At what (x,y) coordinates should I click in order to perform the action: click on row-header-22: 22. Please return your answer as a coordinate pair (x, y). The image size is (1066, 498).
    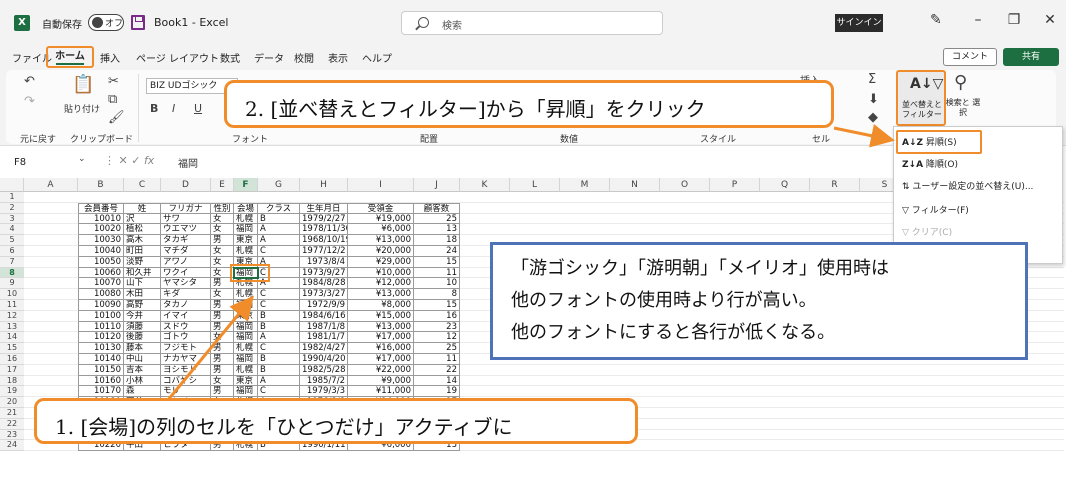
    Looking at the image, I should click on (12, 424).